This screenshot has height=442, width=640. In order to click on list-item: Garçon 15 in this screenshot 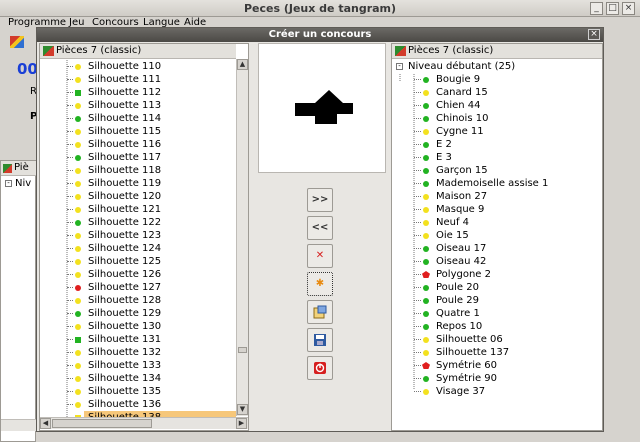, I will do `click(462, 170)`.